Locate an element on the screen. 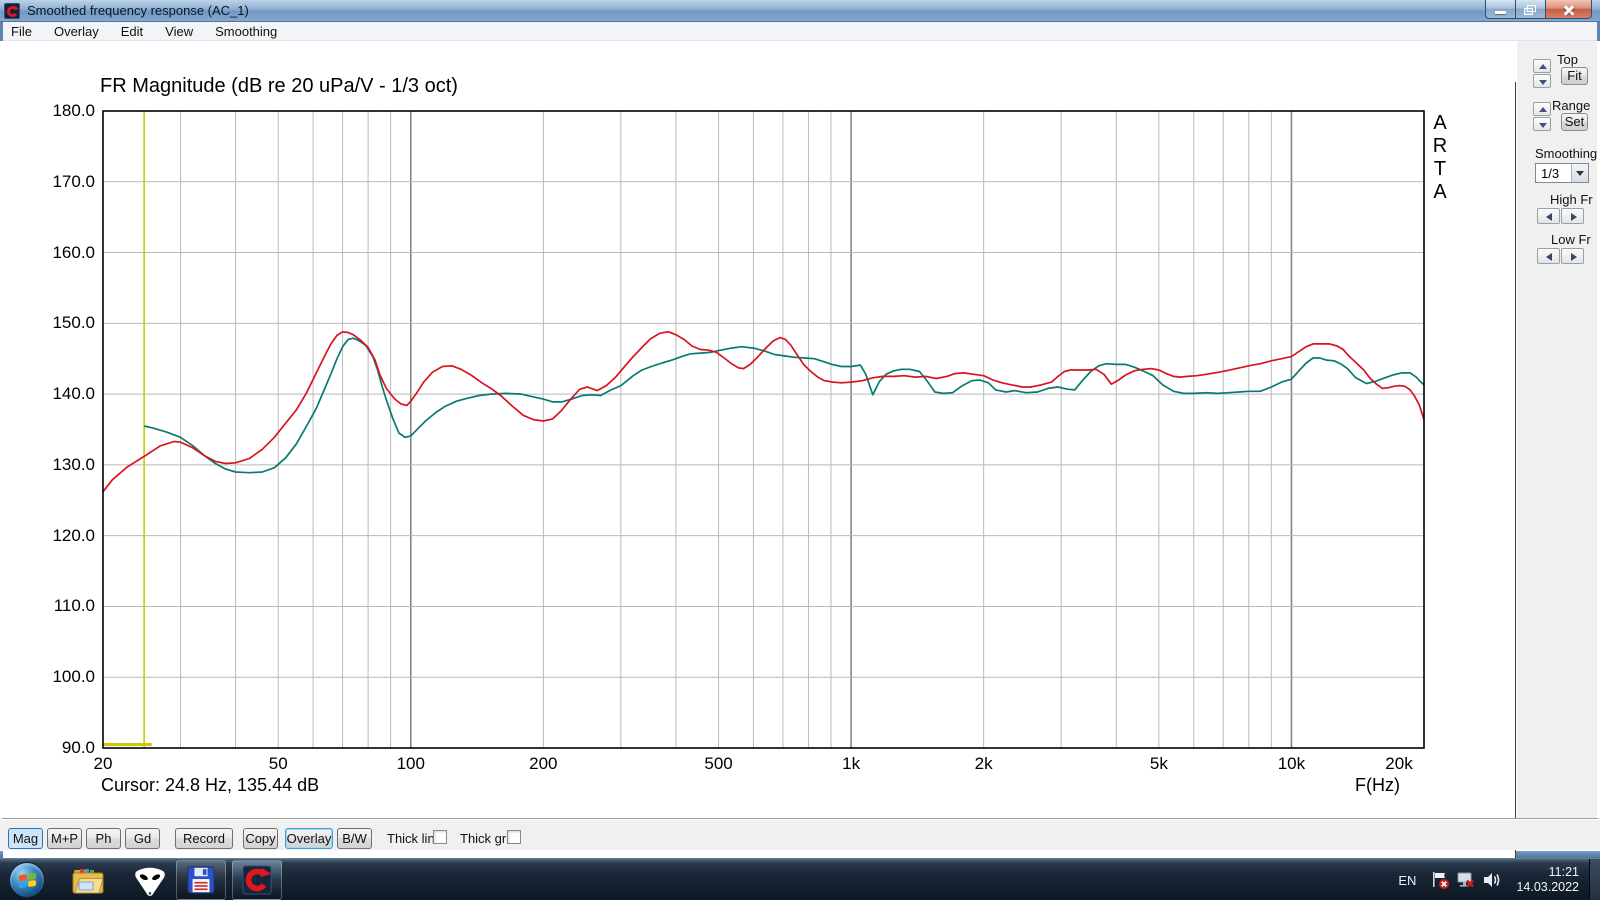 This screenshot has width=1600, height=900. arta-taskbar-tile is located at coordinates (257, 880).